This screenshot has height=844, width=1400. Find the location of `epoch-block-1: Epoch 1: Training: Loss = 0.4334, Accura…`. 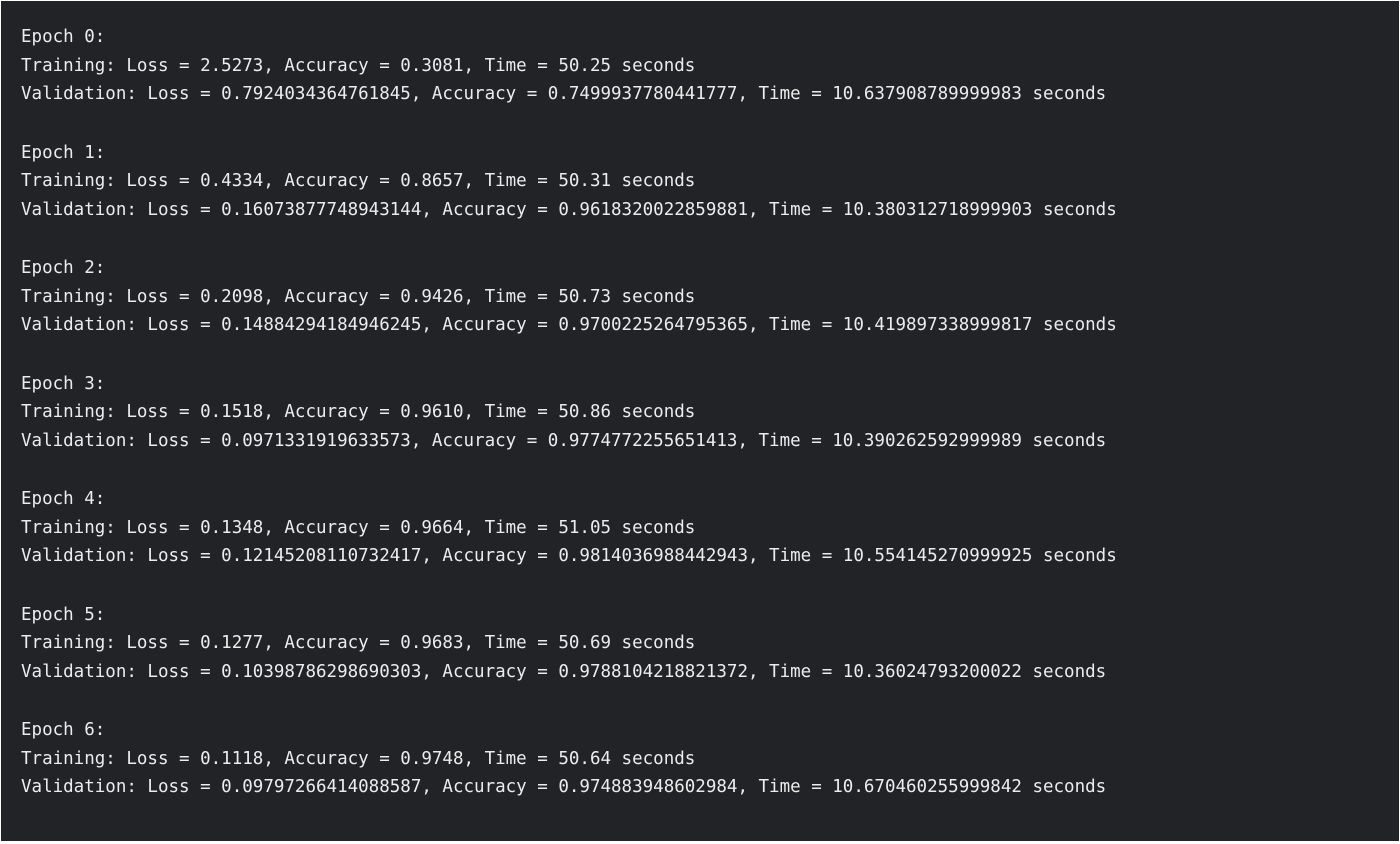

epoch-block-1: Epoch 1: Training: Loss = 0.4334, Accura… is located at coordinates (710, 182).